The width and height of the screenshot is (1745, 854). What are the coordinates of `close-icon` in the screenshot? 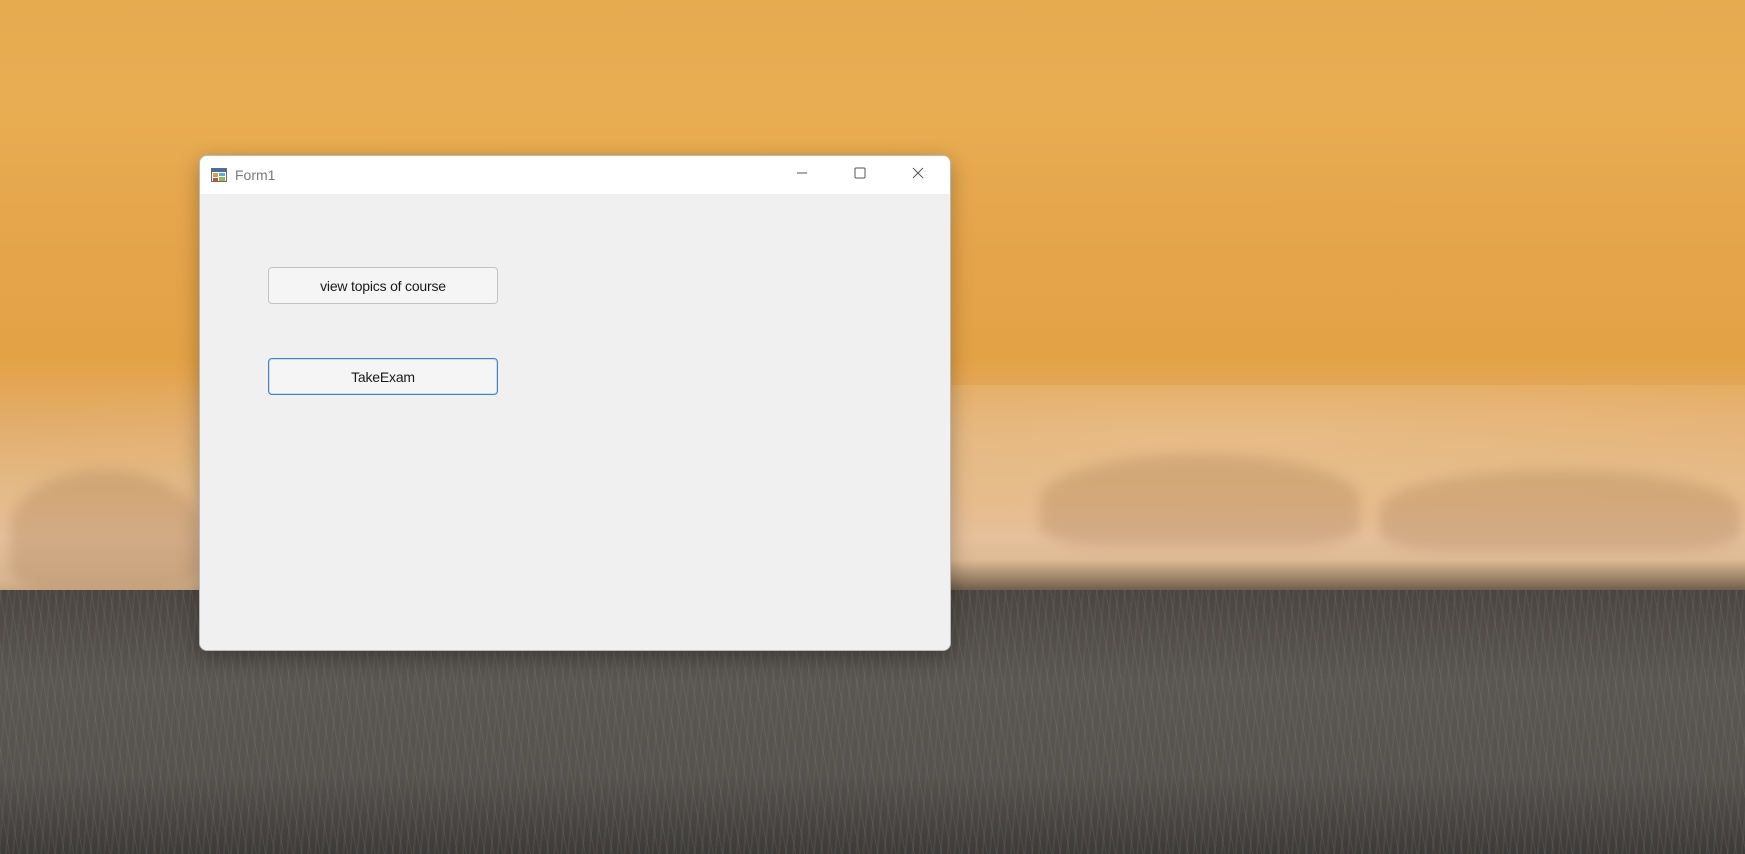 It's located at (918, 175).